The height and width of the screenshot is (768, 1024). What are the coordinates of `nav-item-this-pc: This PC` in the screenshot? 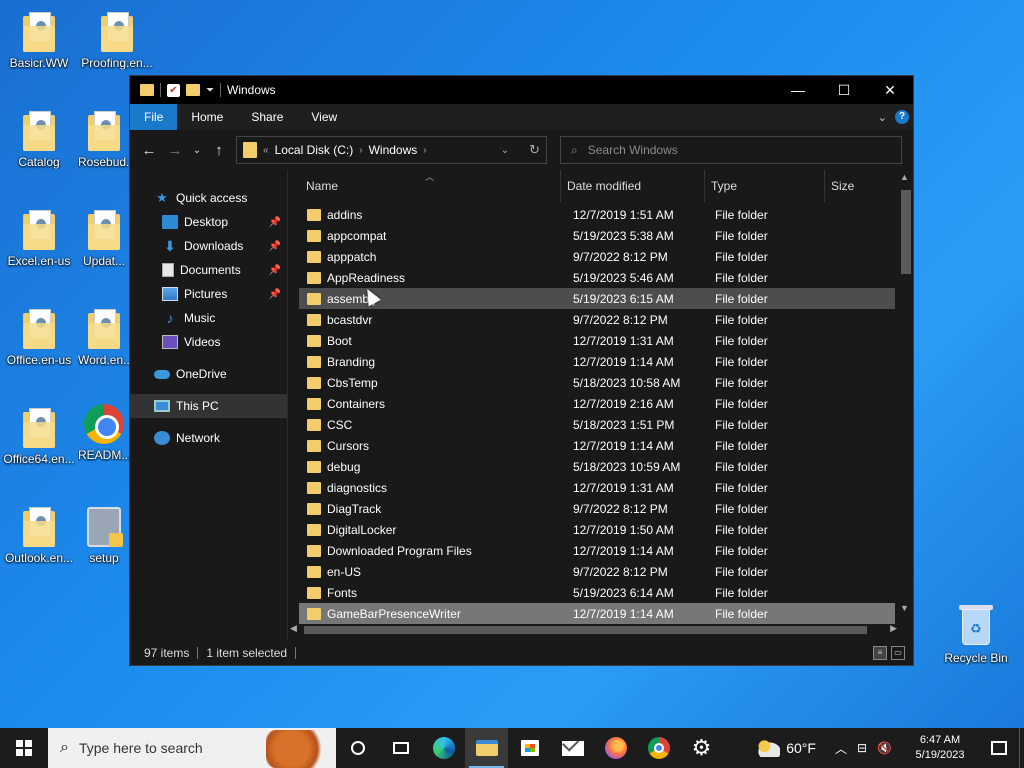 It's located at (208, 406).